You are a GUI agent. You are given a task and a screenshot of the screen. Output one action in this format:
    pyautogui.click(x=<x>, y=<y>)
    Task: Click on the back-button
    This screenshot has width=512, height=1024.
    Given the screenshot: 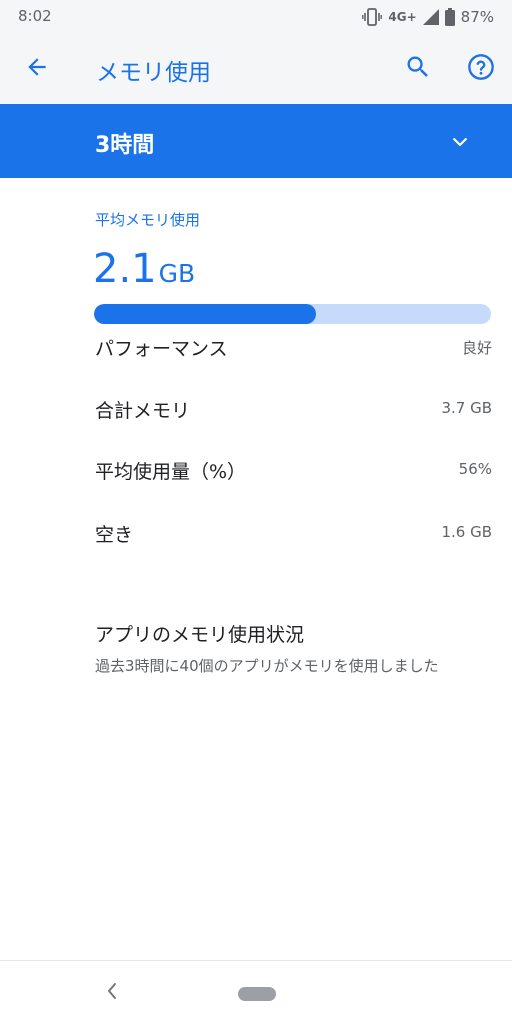 What is the action you would take?
    pyautogui.click(x=37, y=69)
    